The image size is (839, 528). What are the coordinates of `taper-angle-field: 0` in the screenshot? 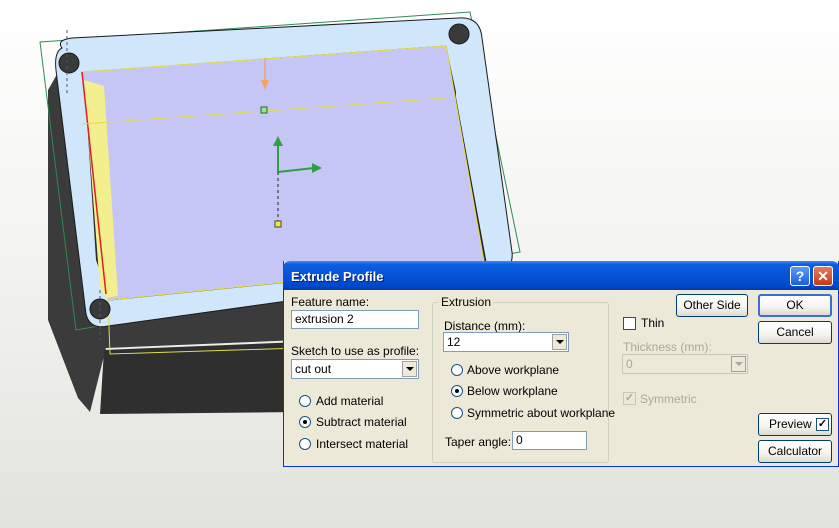 It's located at (549, 440).